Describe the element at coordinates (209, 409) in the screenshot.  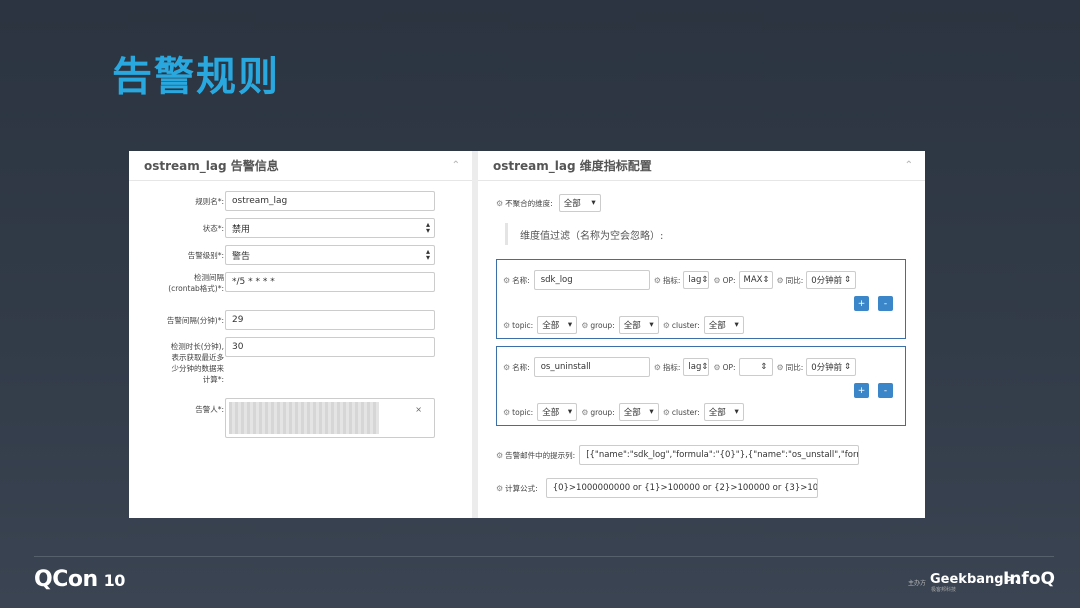
I see `recipients-label: 告警人*:` at that location.